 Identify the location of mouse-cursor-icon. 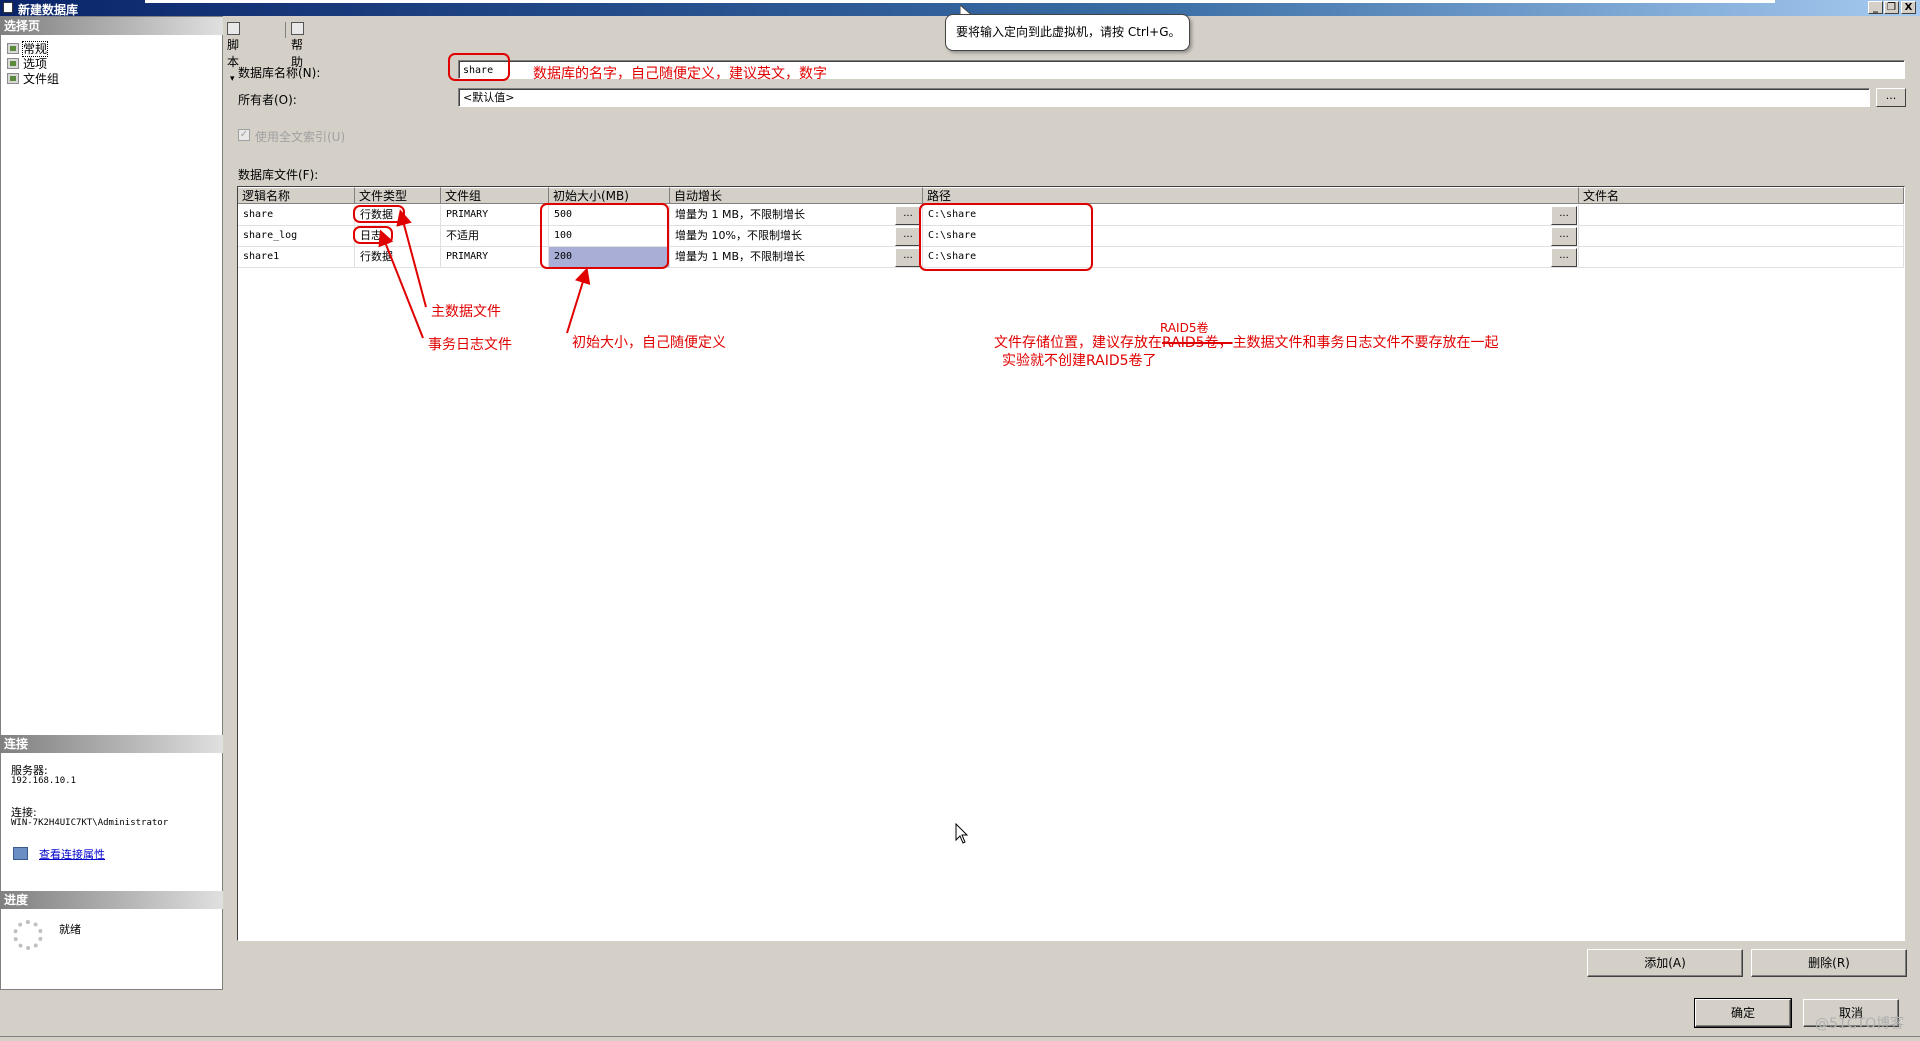
(962, 833).